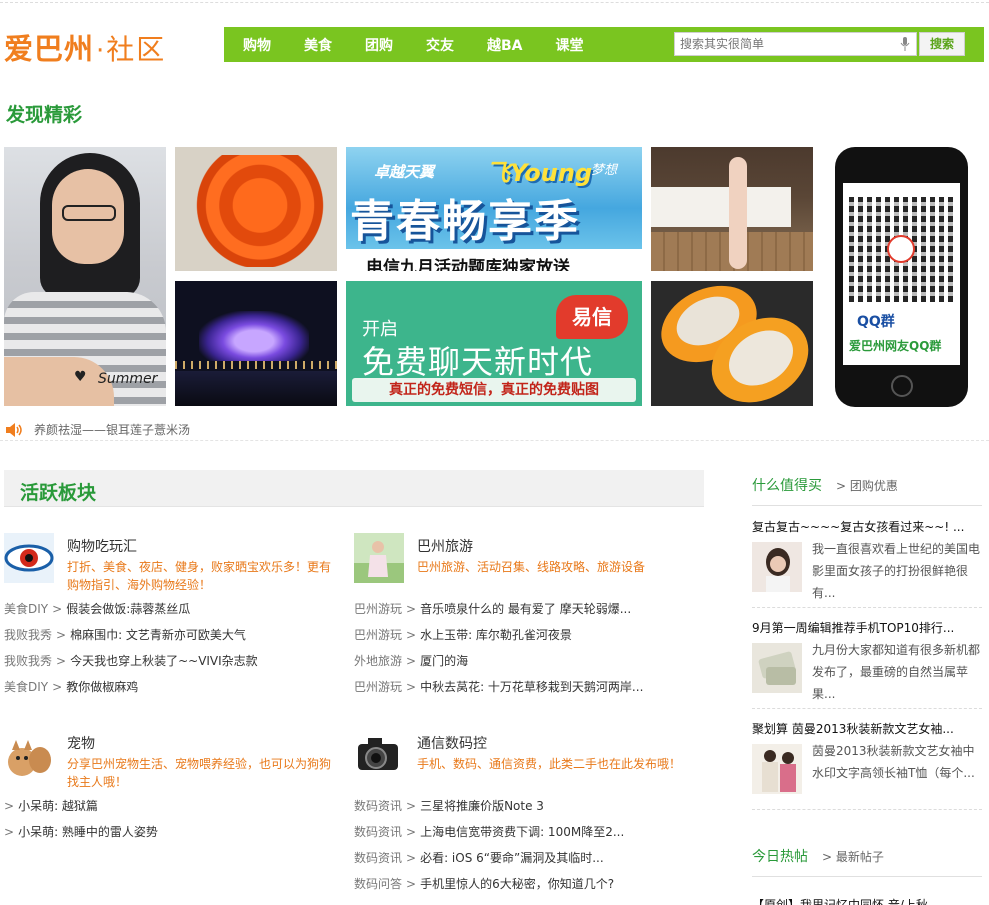 Image resolution: width=989 pixels, height=905 pixels. What do you see at coordinates (256, 209) in the screenshot?
I see `photo-scarf` at bounding box center [256, 209].